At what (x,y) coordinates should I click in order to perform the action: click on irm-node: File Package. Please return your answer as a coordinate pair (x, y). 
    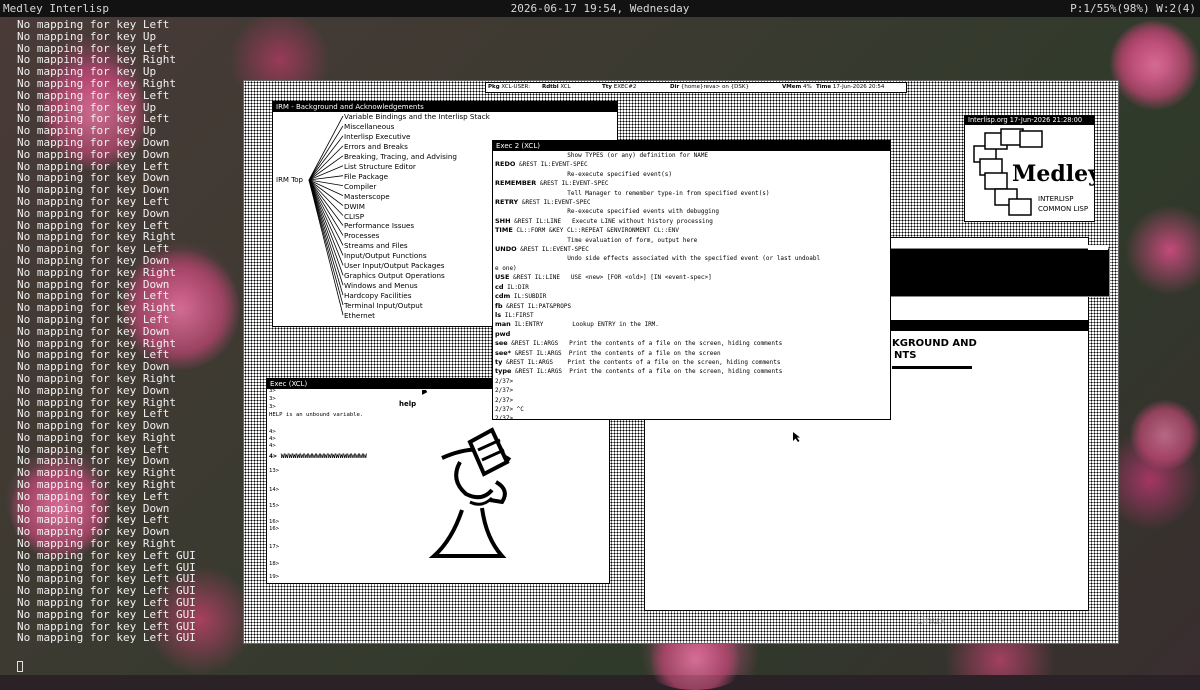
    Looking at the image, I should click on (366, 176).